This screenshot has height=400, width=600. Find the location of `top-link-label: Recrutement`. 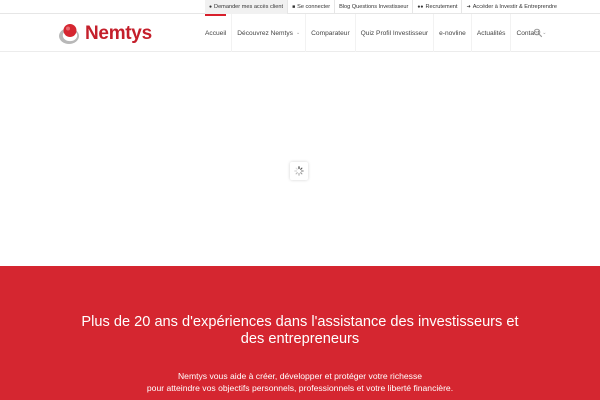

top-link-label: Recrutement is located at coordinates (441, 7).